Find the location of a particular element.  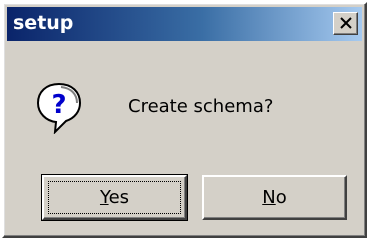

close-button is located at coordinates (345, 23).